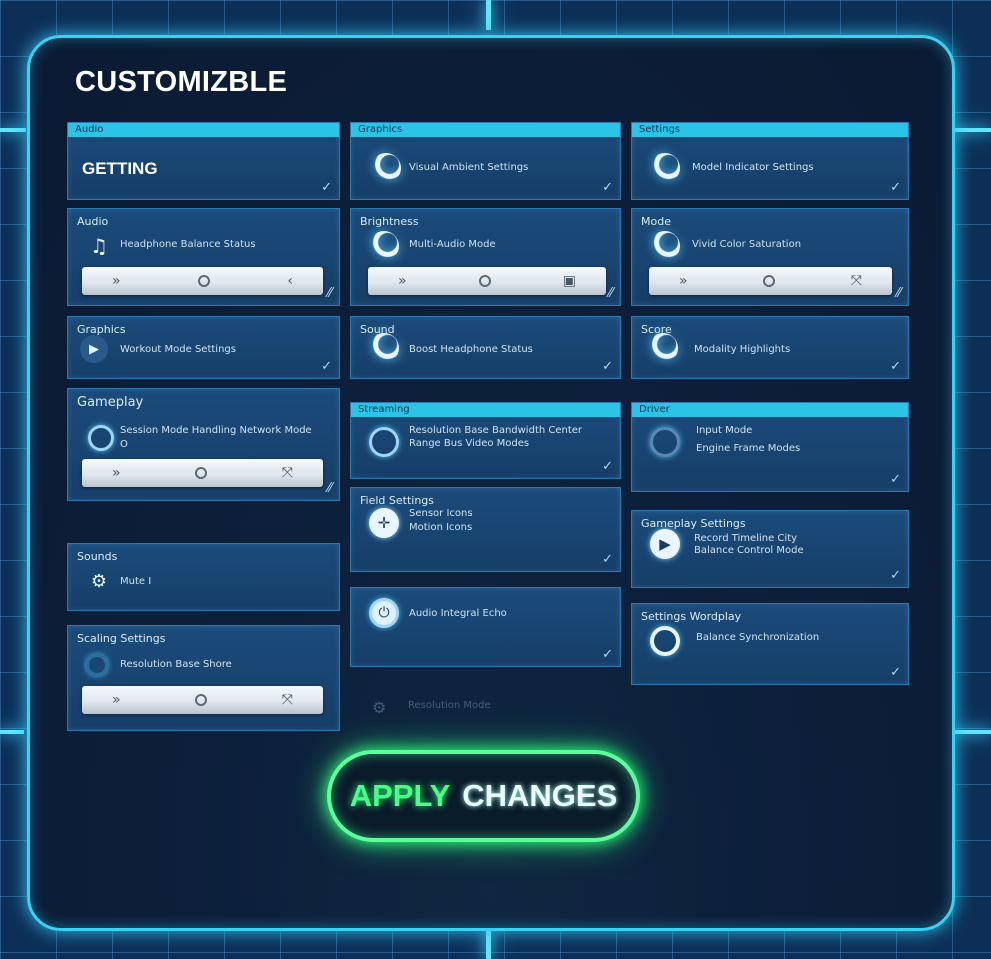  What do you see at coordinates (452, 244) in the screenshot?
I see `card-text: Multi-Audio Mode` at bounding box center [452, 244].